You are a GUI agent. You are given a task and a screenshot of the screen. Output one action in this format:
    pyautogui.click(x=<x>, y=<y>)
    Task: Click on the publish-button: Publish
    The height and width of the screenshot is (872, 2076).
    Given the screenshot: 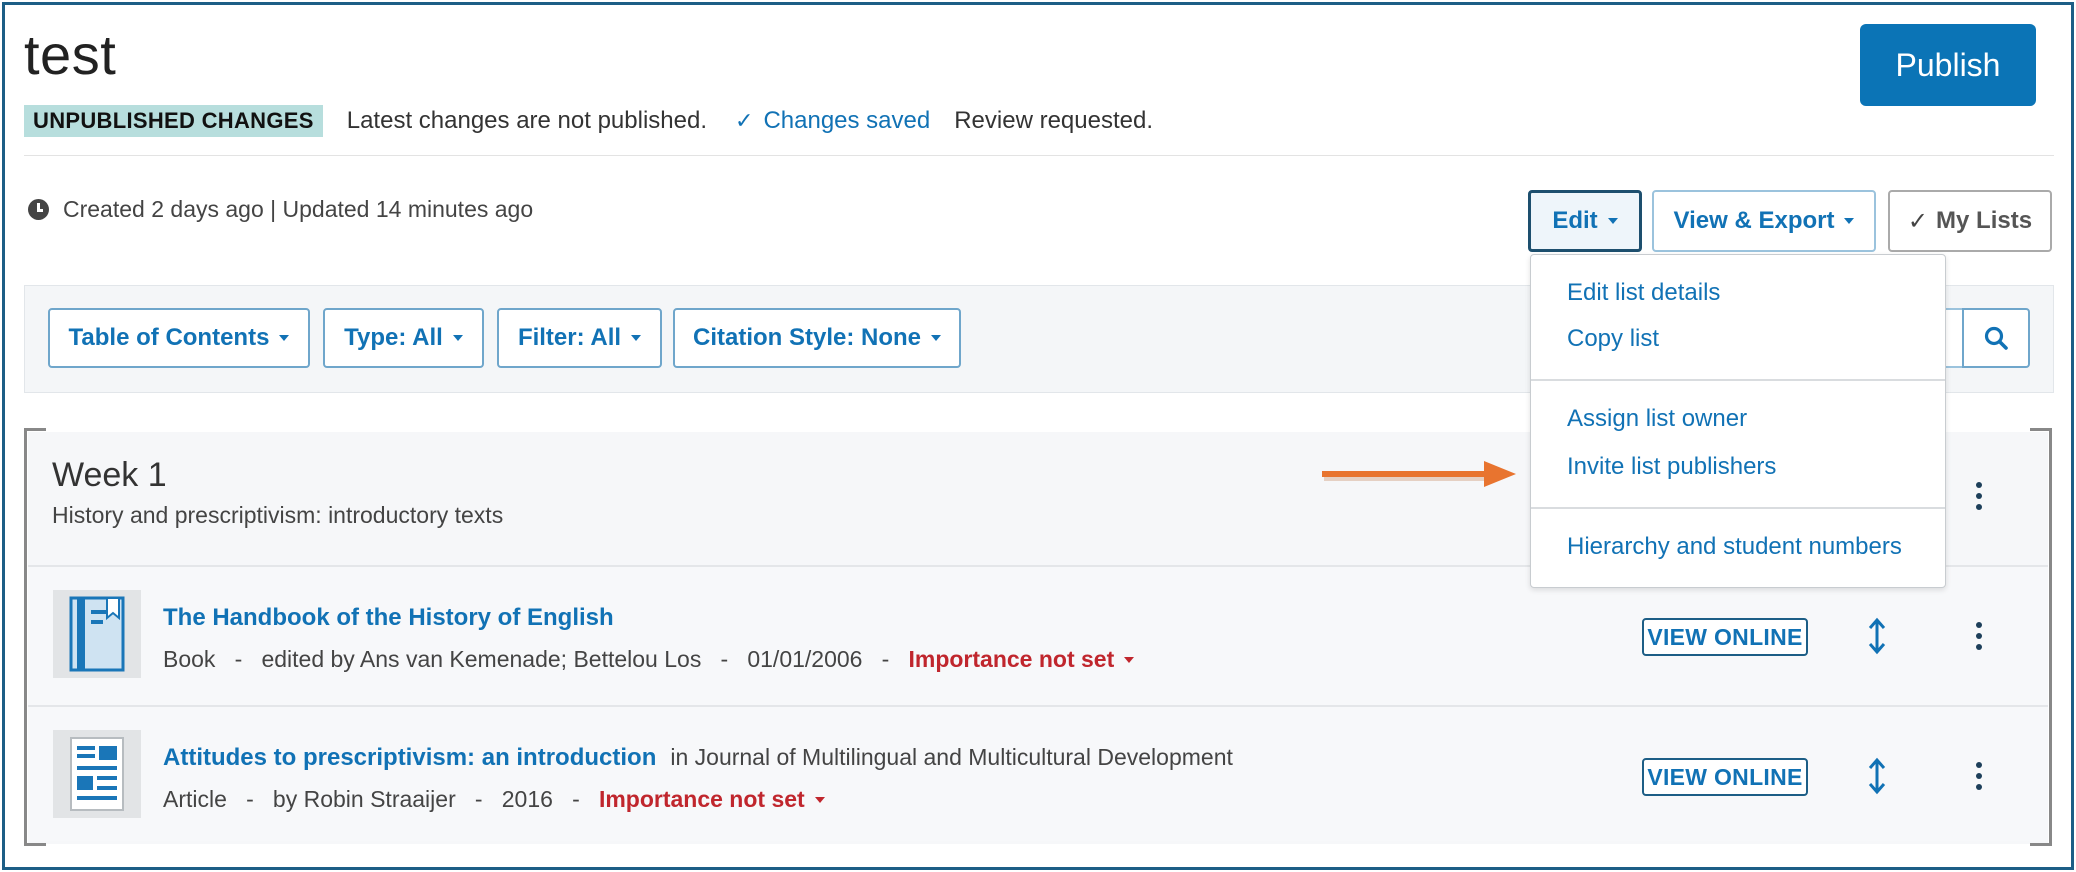 What is the action you would take?
    pyautogui.click(x=1948, y=65)
    